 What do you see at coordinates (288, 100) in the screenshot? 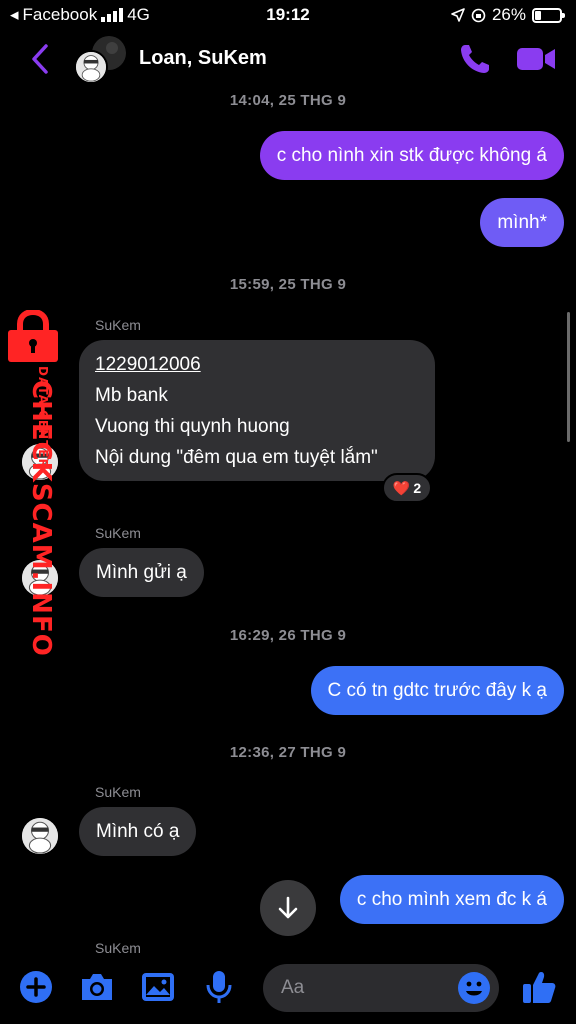
I see `timestamp: 14:04, 25 THG 9` at bounding box center [288, 100].